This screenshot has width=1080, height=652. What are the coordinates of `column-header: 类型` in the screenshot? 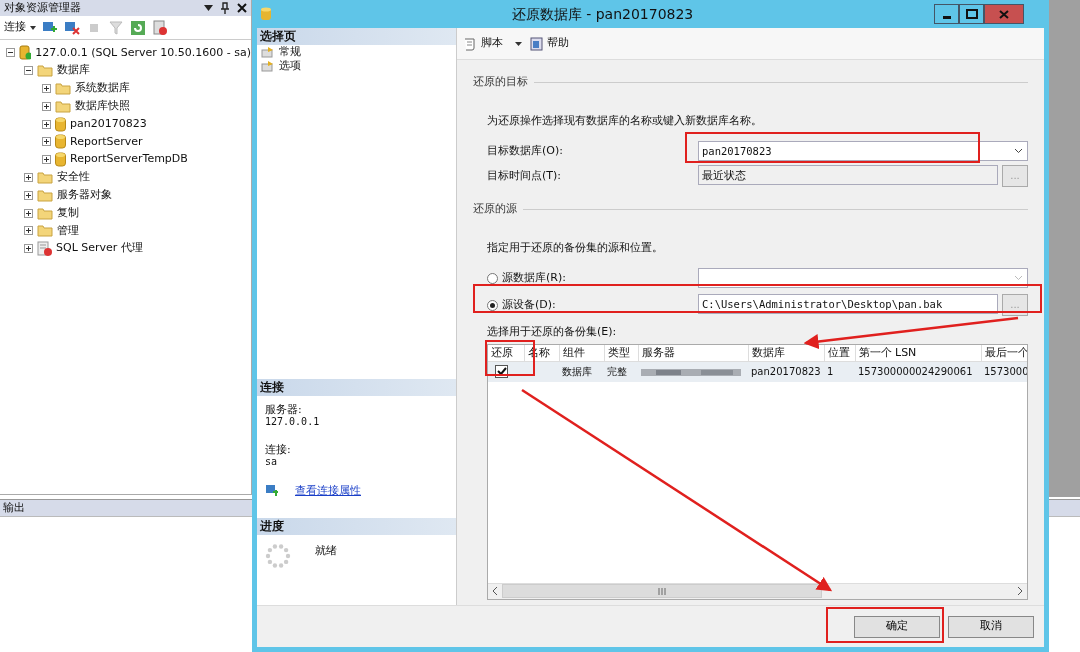 It's located at (621, 353).